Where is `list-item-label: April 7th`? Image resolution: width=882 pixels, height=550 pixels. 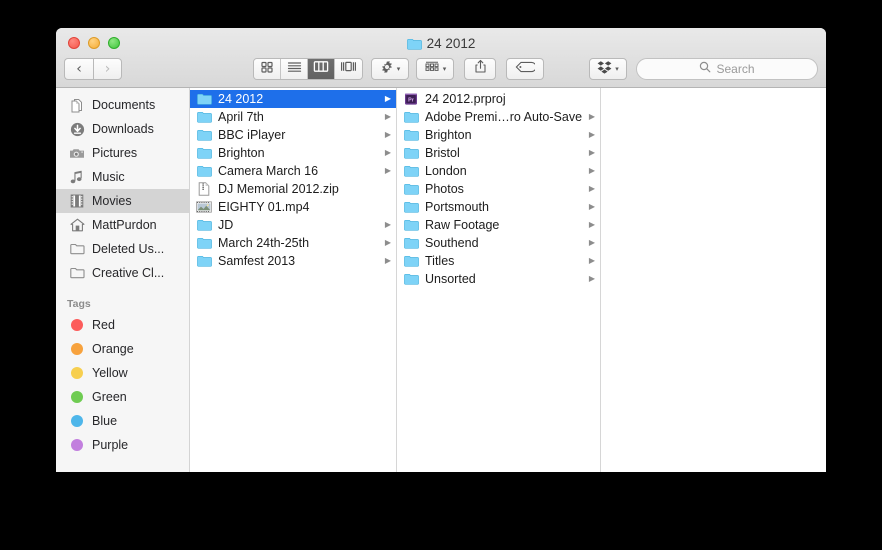
list-item-label: April 7th is located at coordinates (241, 117).